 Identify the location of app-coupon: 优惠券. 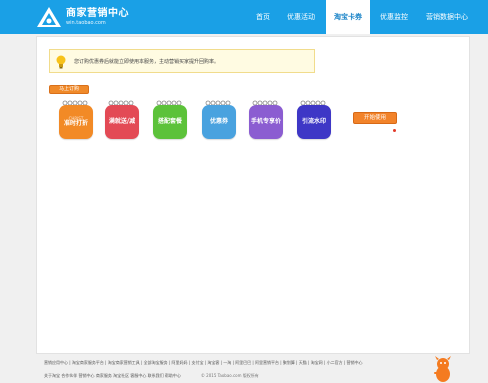
(219, 120).